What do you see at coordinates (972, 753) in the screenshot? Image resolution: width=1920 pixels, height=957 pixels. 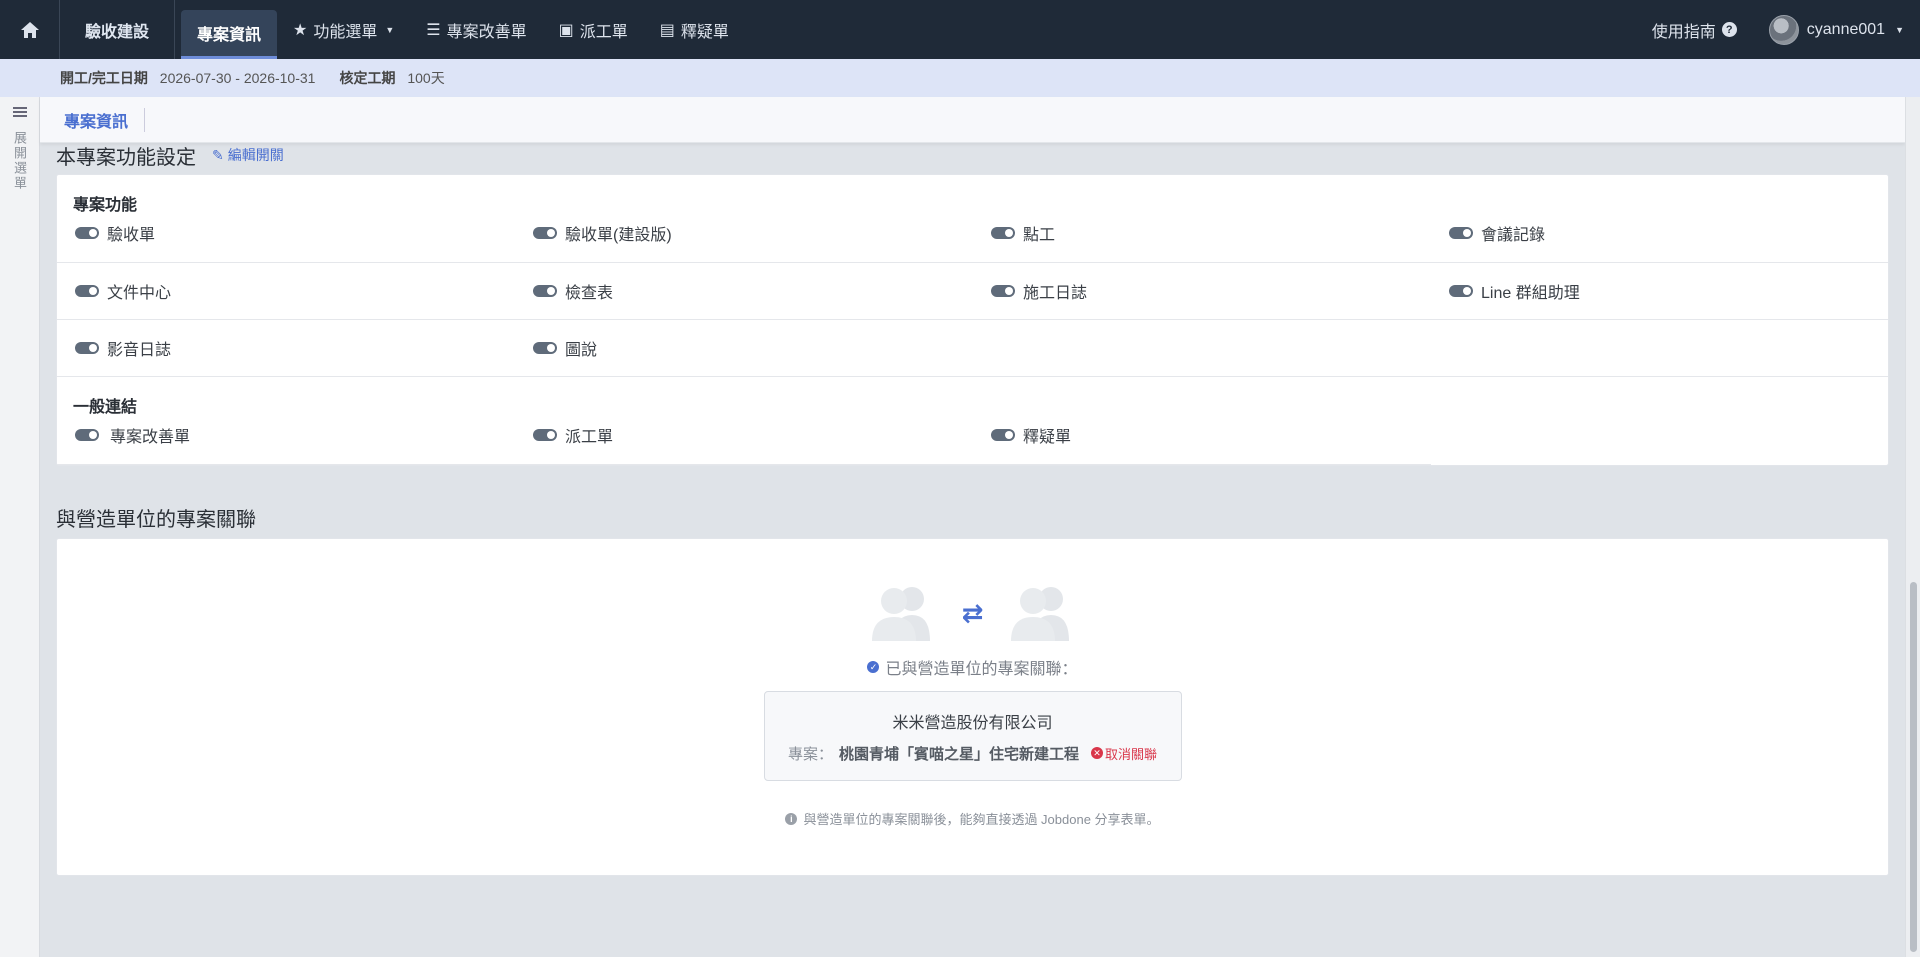 I see `linked-project: 專案： 桃園青埔「賓喵之星」住宅新建工程 ✕ 取消關聯` at bounding box center [972, 753].